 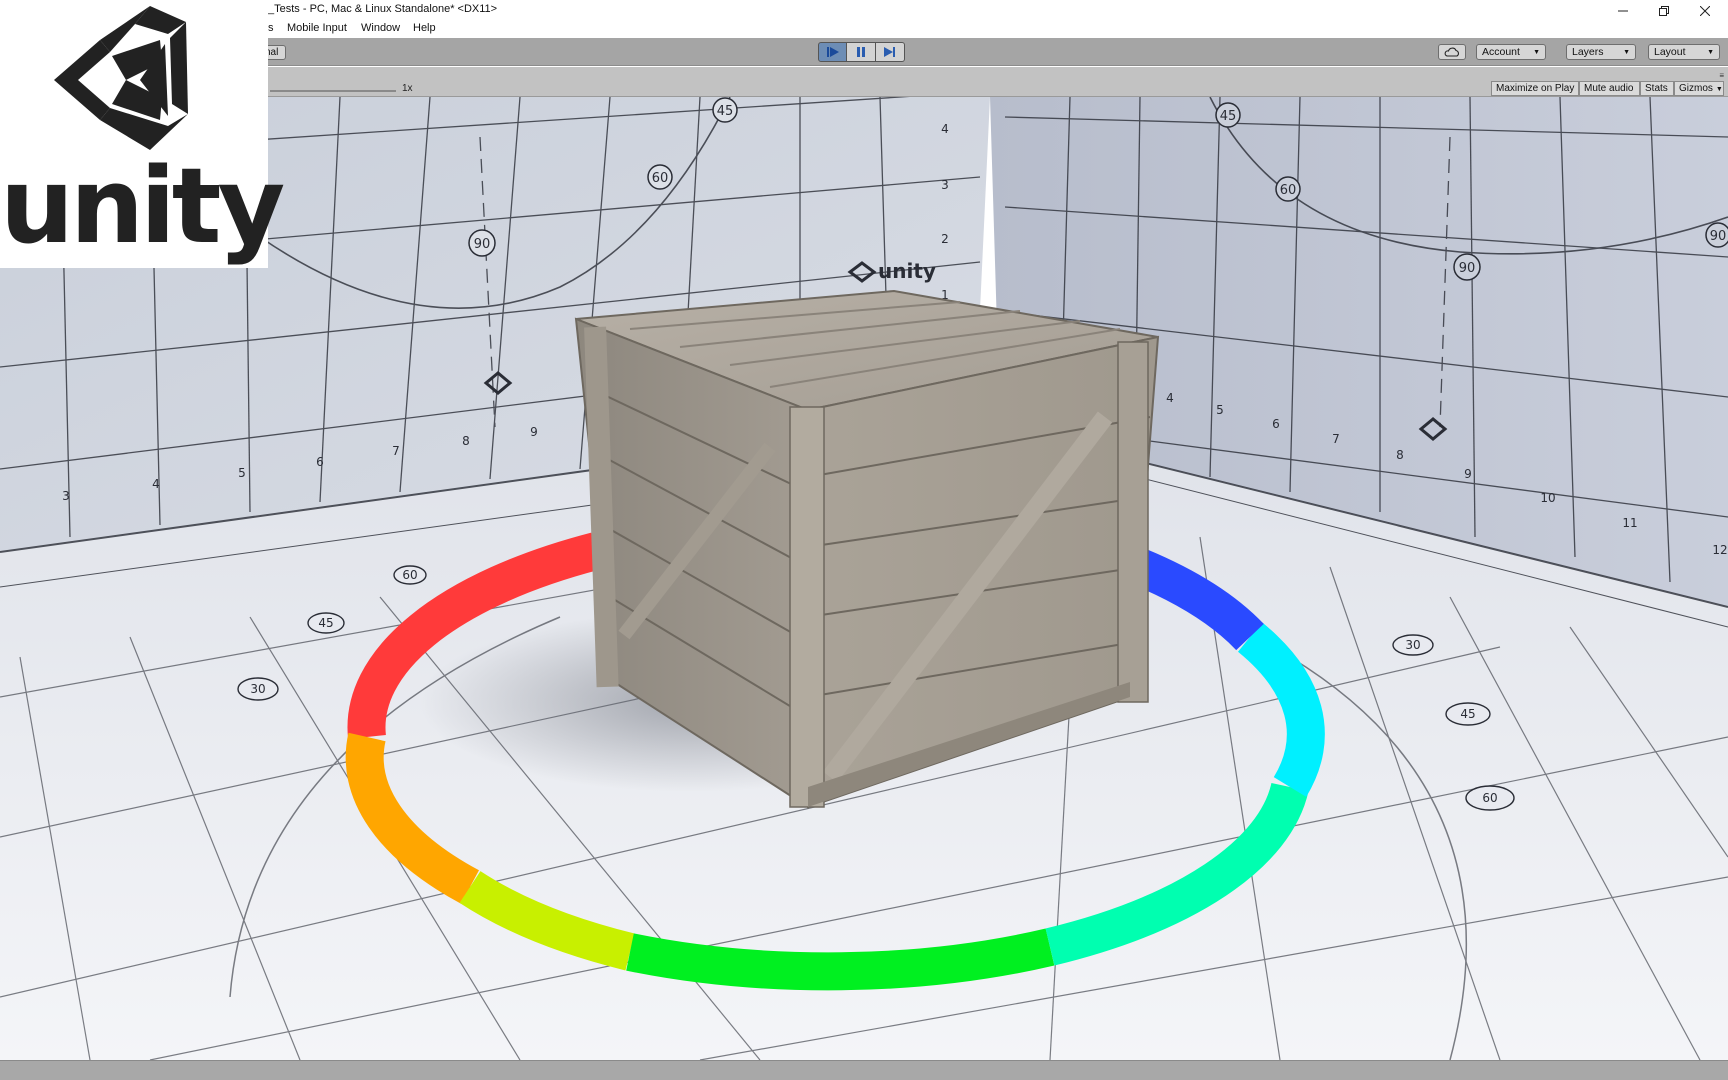 I want to click on stats-toggle: Stats, so click(x=1657, y=88).